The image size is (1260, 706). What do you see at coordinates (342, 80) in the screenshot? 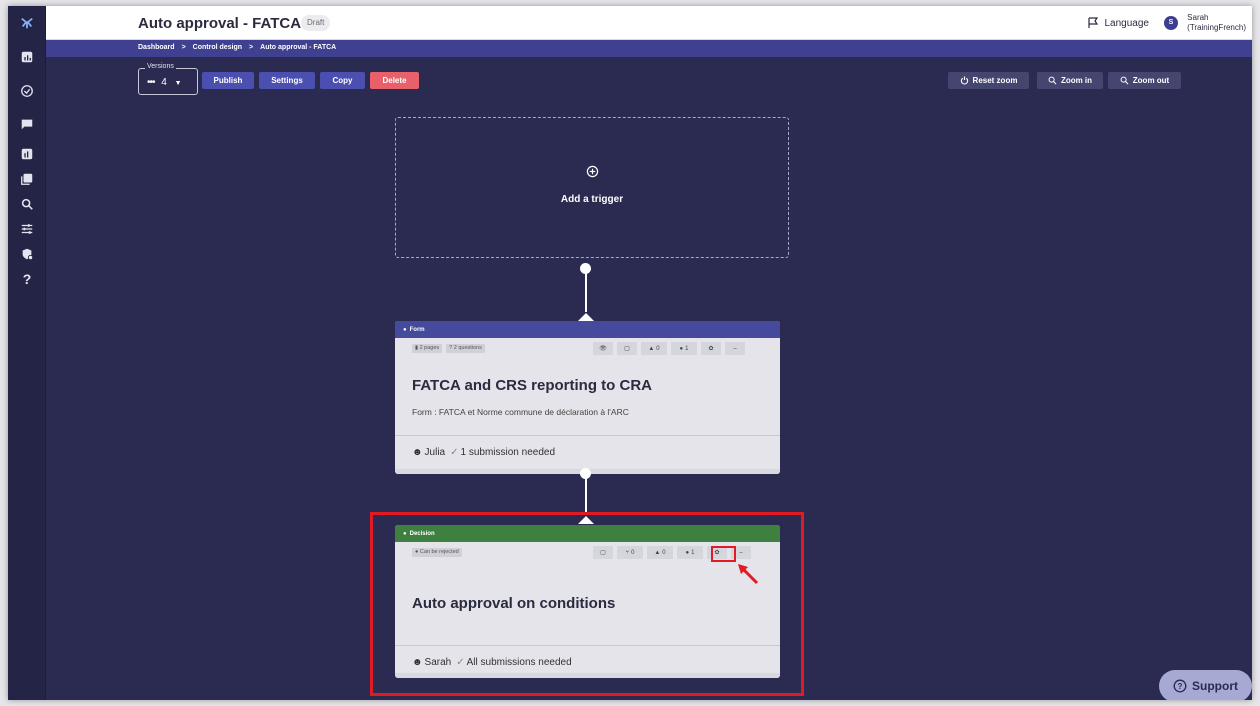
I see `copy-button: Copy` at bounding box center [342, 80].